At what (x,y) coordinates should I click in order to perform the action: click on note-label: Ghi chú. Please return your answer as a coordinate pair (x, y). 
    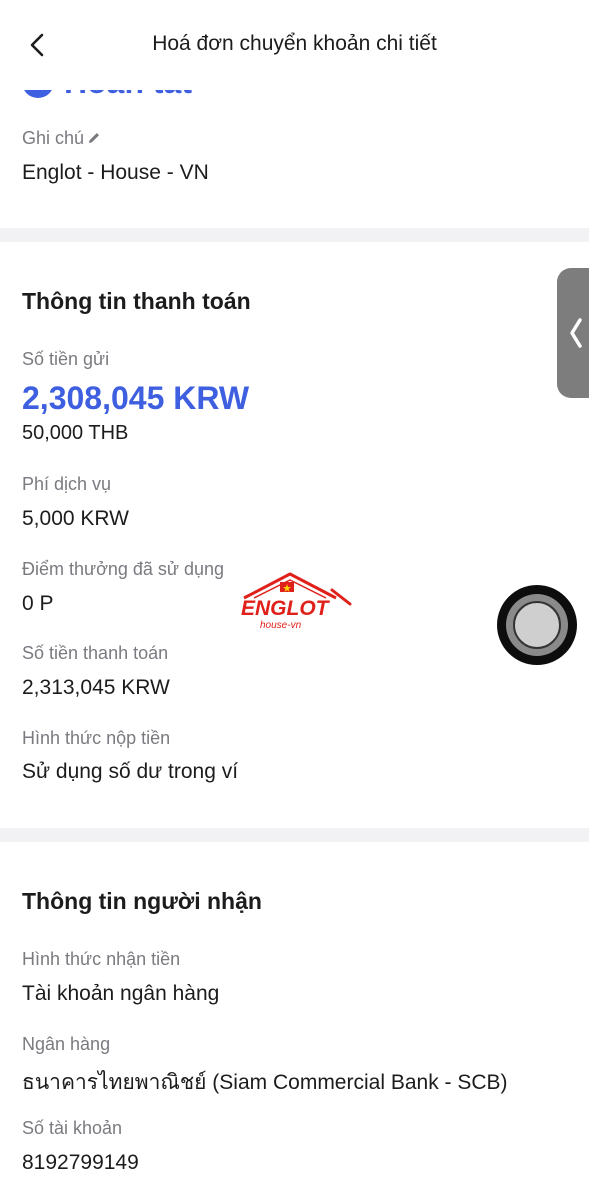
    Looking at the image, I should click on (61, 138).